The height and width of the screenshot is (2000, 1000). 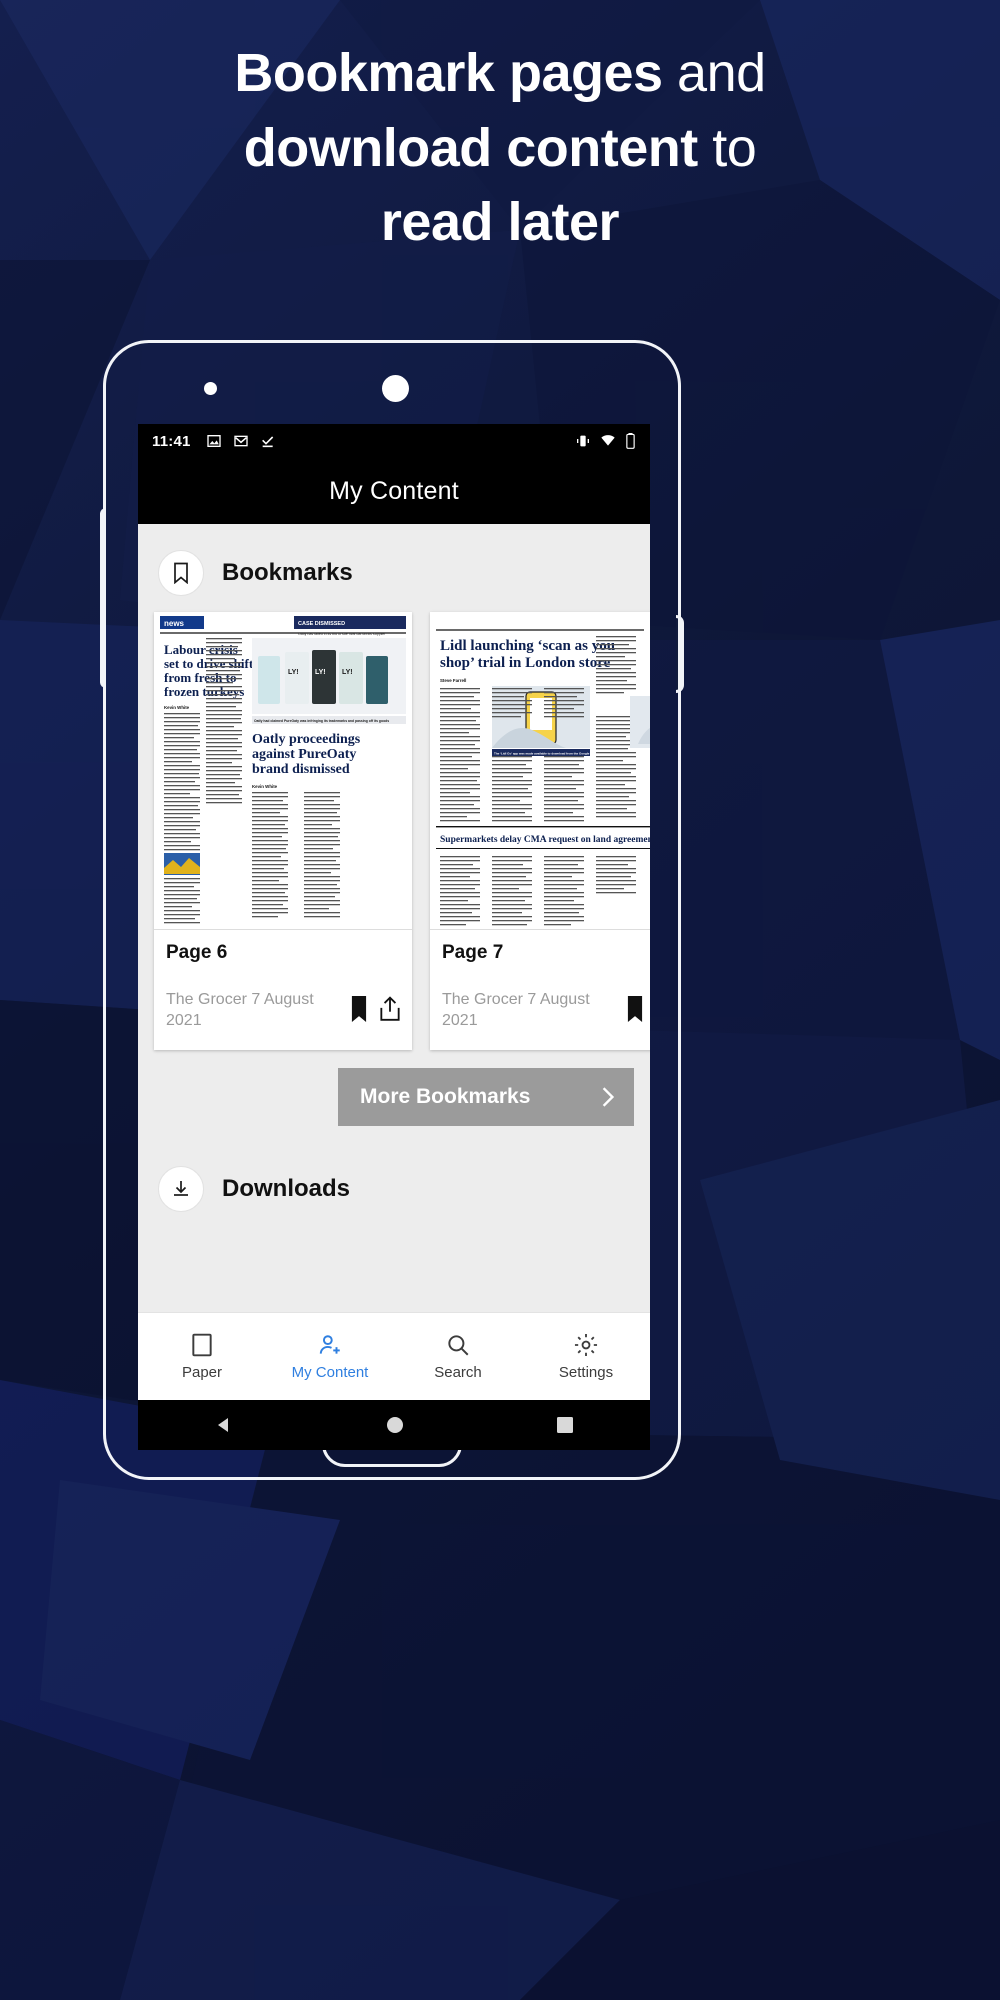 I want to click on nav-label-settings: Settings, so click(x=586, y=1372).